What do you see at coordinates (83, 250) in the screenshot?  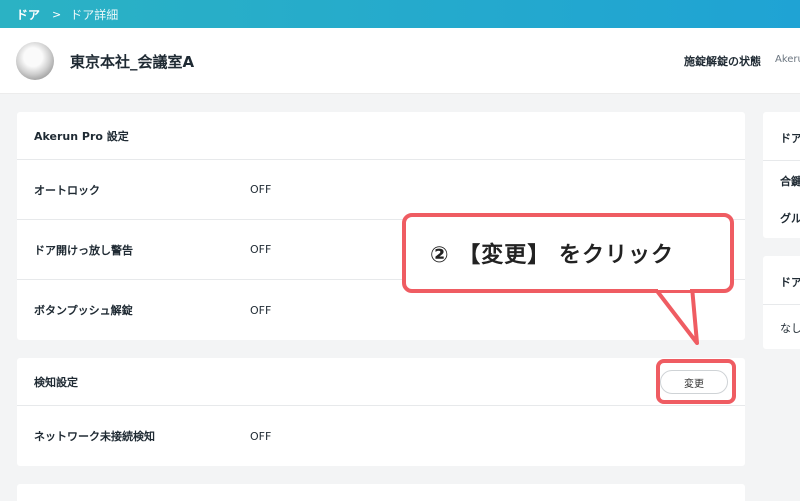 I see `setting-label: ドア開けっ放し警告` at bounding box center [83, 250].